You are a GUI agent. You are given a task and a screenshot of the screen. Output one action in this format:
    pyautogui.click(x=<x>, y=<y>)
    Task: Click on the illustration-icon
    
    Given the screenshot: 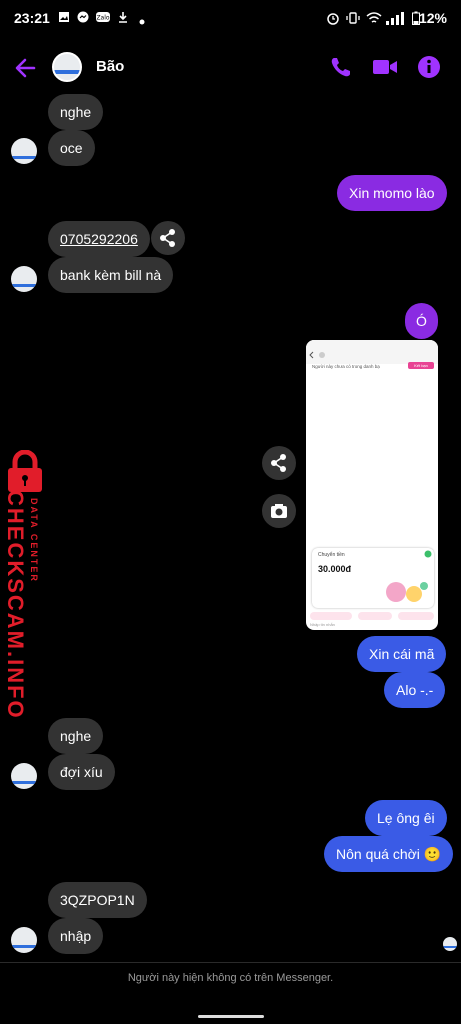 What is the action you would take?
    pyautogui.click(x=407, y=592)
    